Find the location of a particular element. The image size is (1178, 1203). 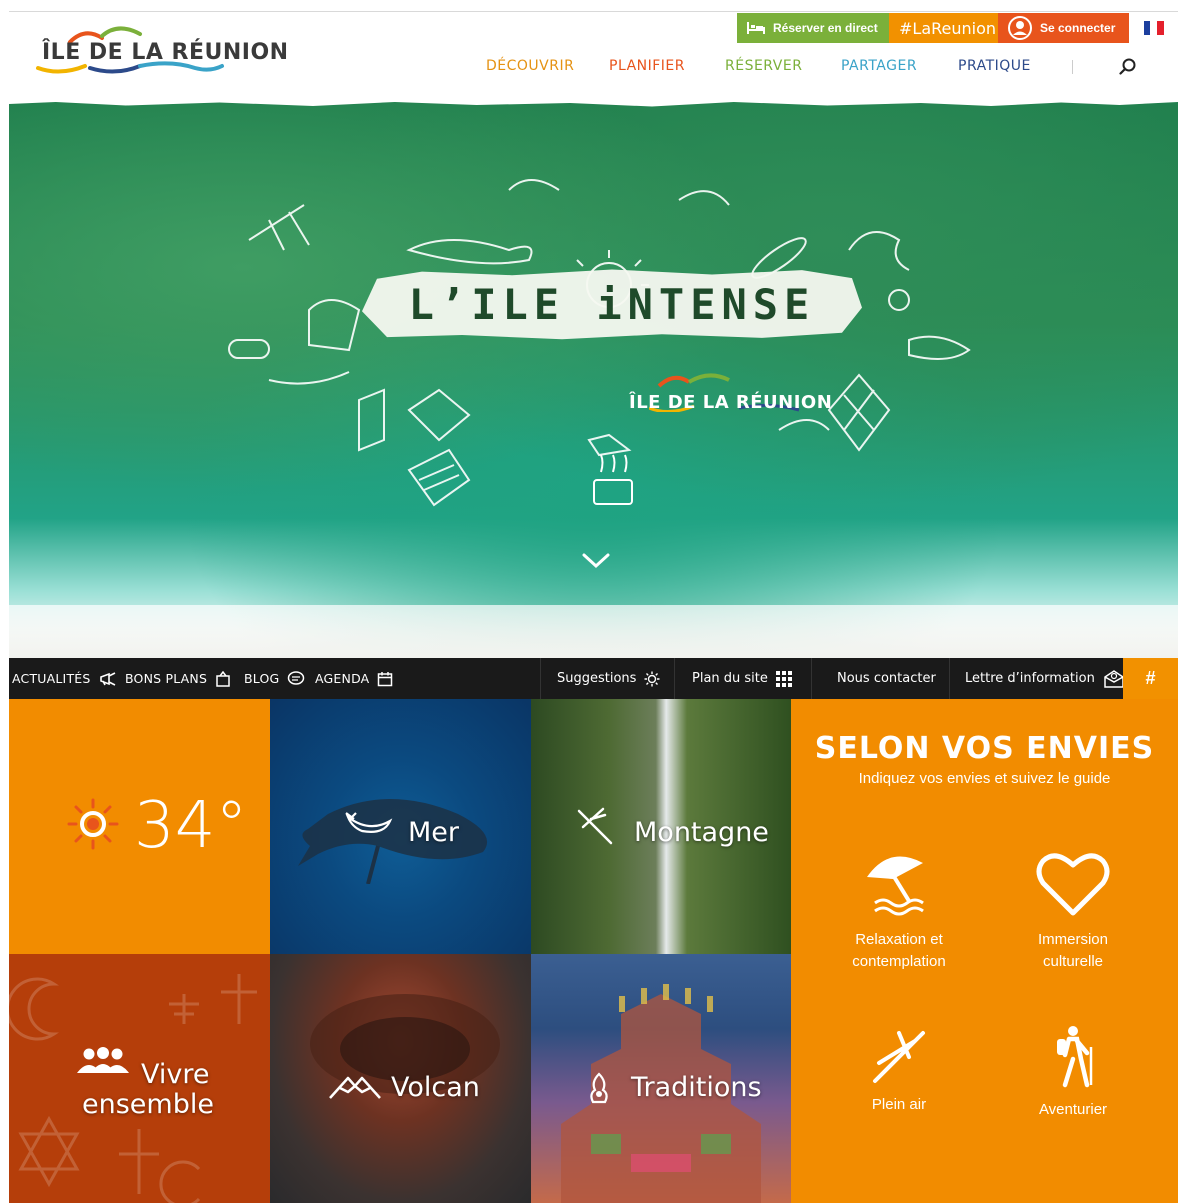

bed-icon is located at coordinates (756, 28).